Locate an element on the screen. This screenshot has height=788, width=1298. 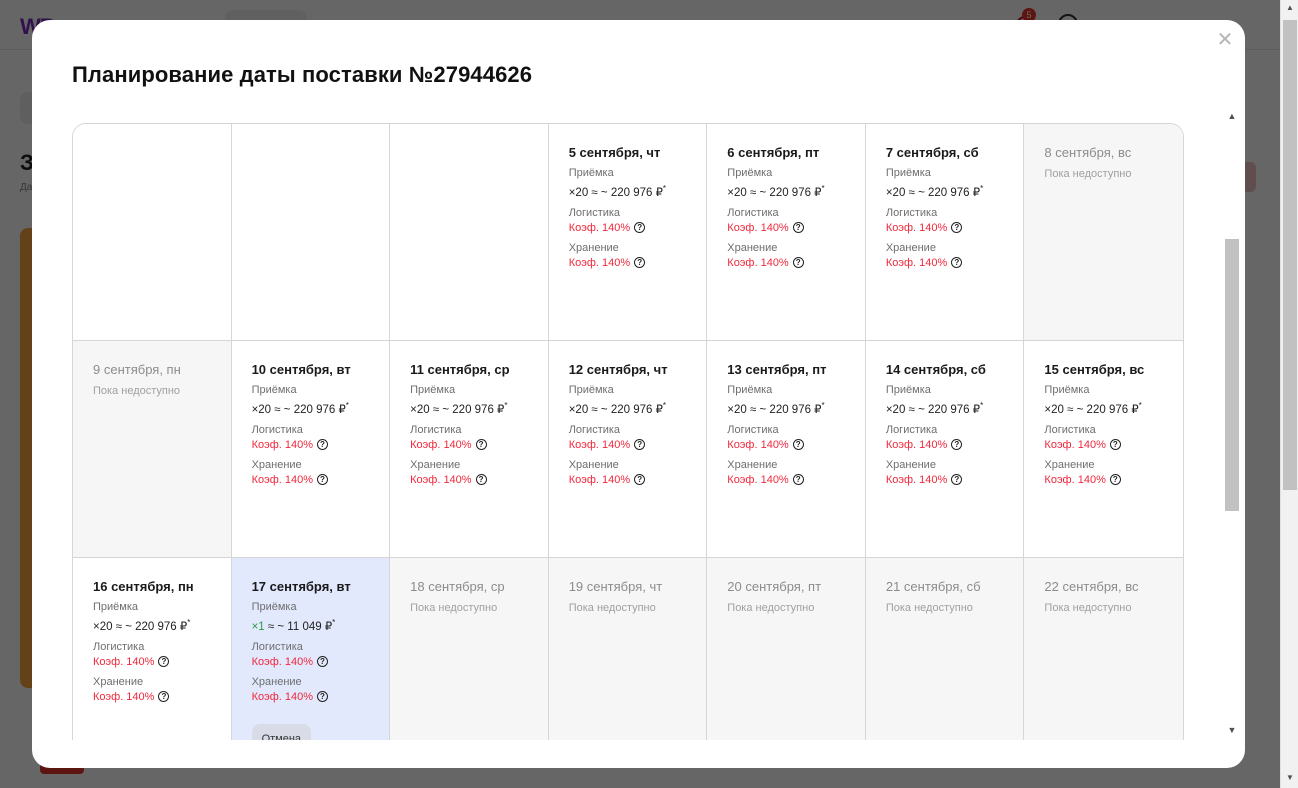
day-date: 11 сентября, ср is located at coordinates (460, 369).